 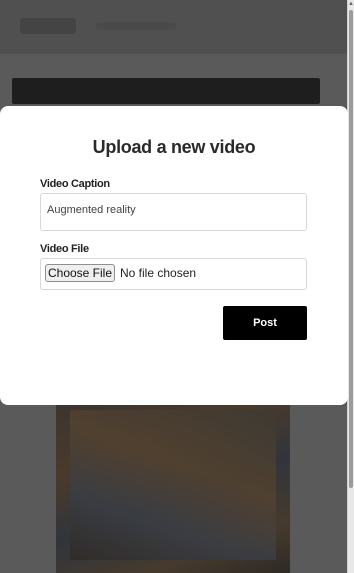 I want to click on background-nav, so click(x=136, y=26).